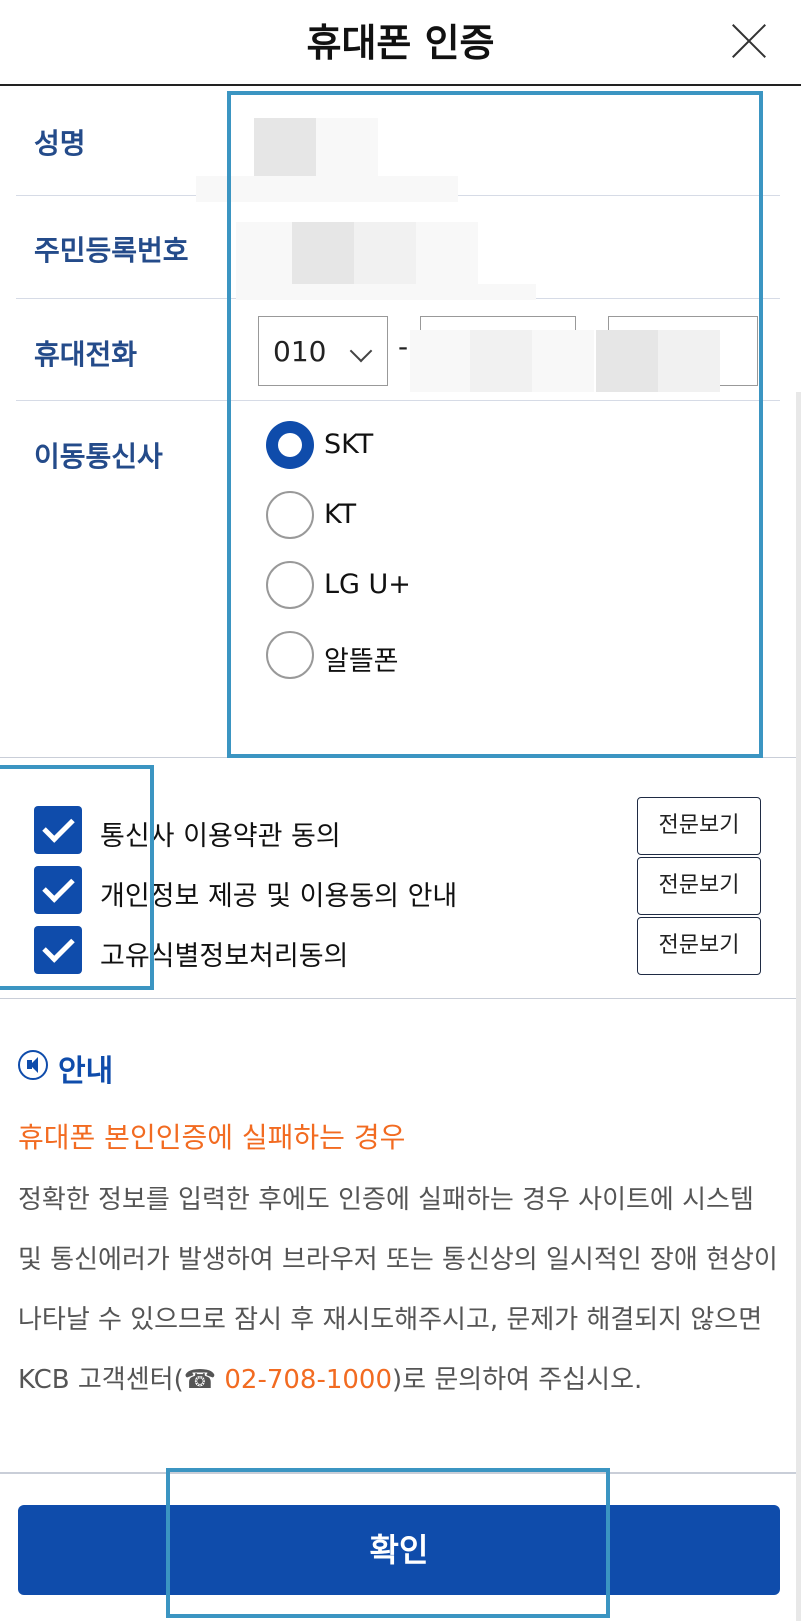 The image size is (801, 1621). I want to click on ssn-value-redacted, so click(264, 253).